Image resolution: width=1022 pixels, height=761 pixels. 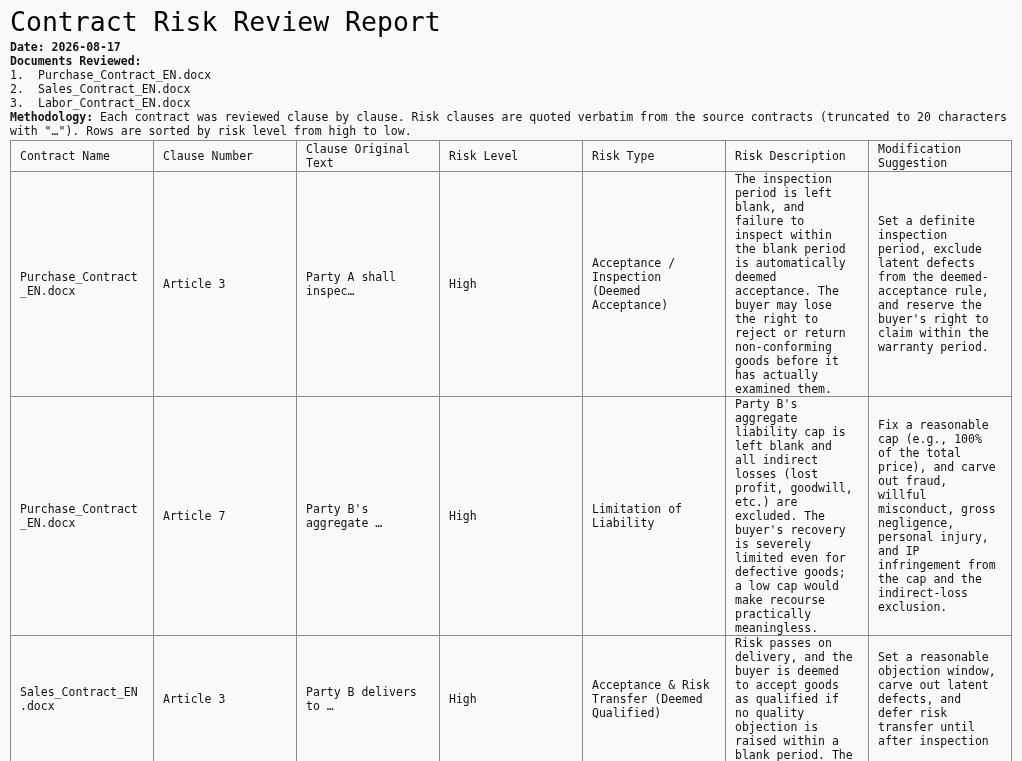 I want to click on documents-heading: Documents Reviewed:, so click(x=76, y=61).